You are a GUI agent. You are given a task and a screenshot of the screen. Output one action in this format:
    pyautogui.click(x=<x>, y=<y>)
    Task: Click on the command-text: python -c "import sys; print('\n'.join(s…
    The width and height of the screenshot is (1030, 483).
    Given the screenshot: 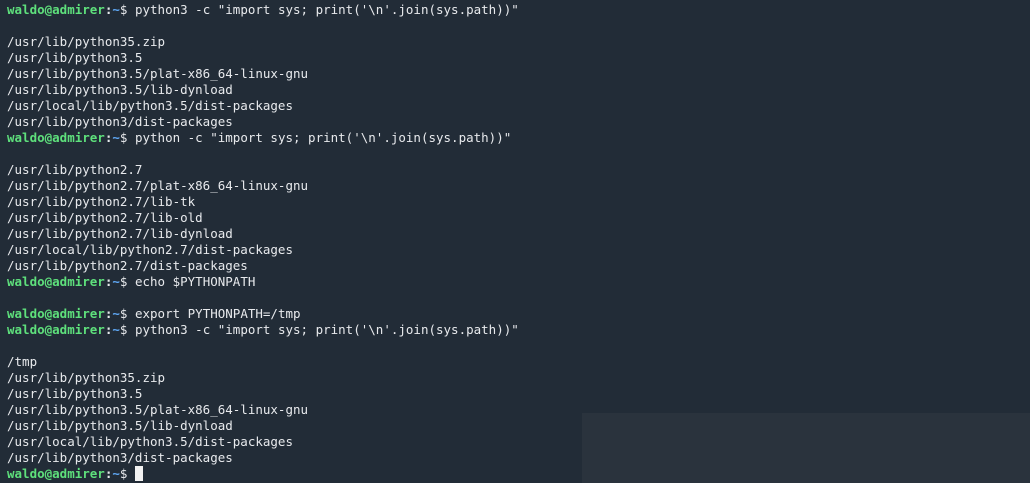 What is the action you would take?
    pyautogui.click(x=323, y=137)
    